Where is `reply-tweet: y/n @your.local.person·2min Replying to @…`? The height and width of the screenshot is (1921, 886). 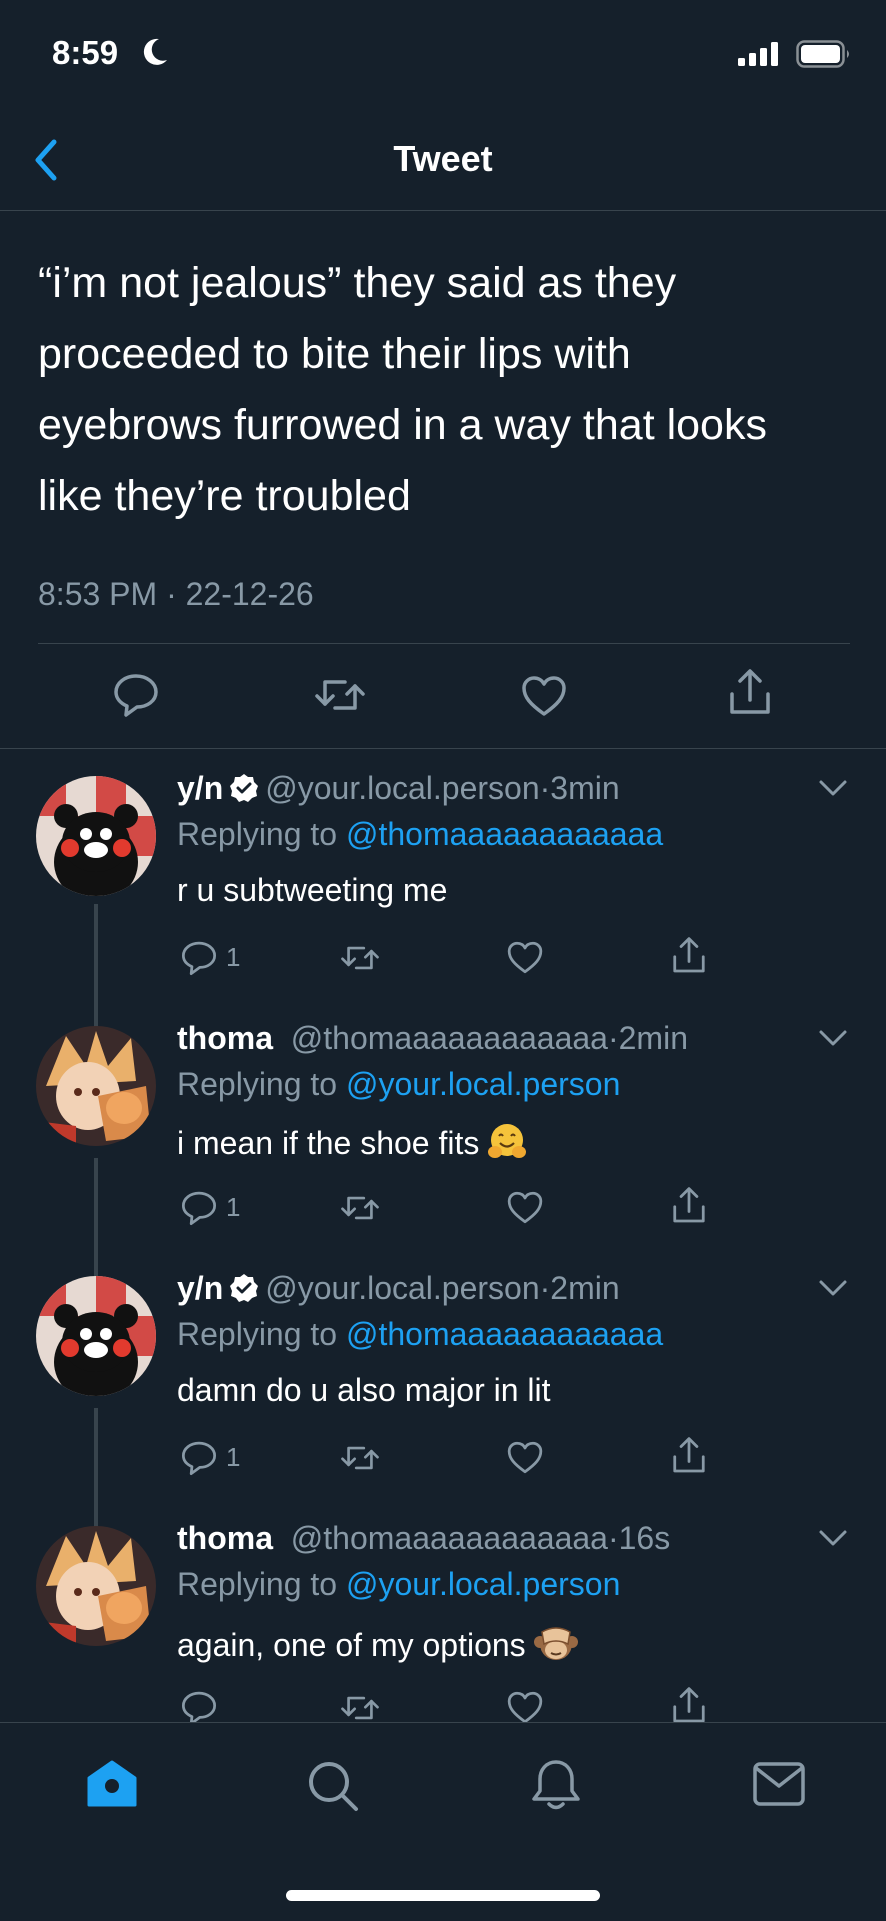
reply-tweet: y/n @your.local.person·2min Replying to @… is located at coordinates (443, 1385).